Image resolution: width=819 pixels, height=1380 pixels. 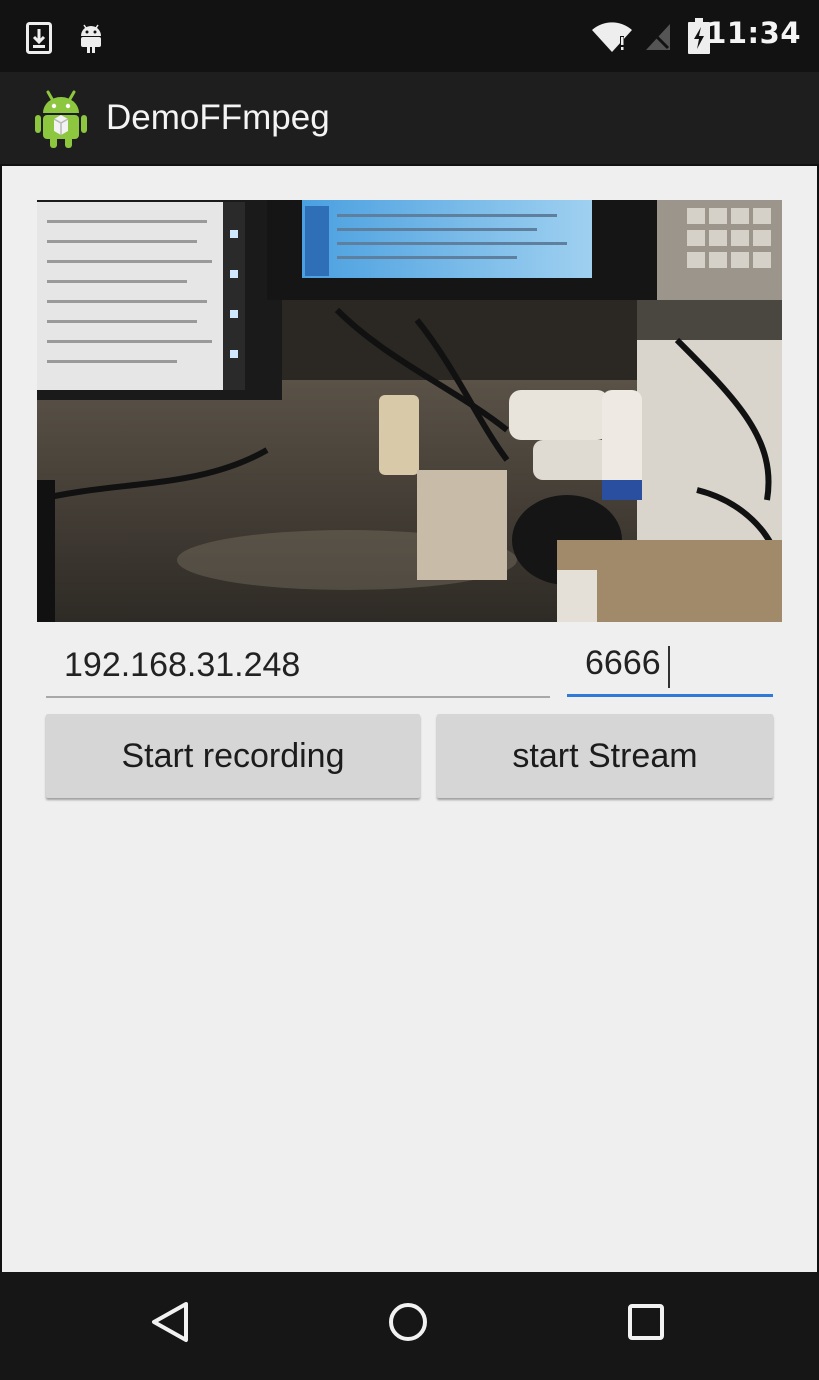 What do you see at coordinates (612, 39) in the screenshot?
I see `wifi-icon` at bounding box center [612, 39].